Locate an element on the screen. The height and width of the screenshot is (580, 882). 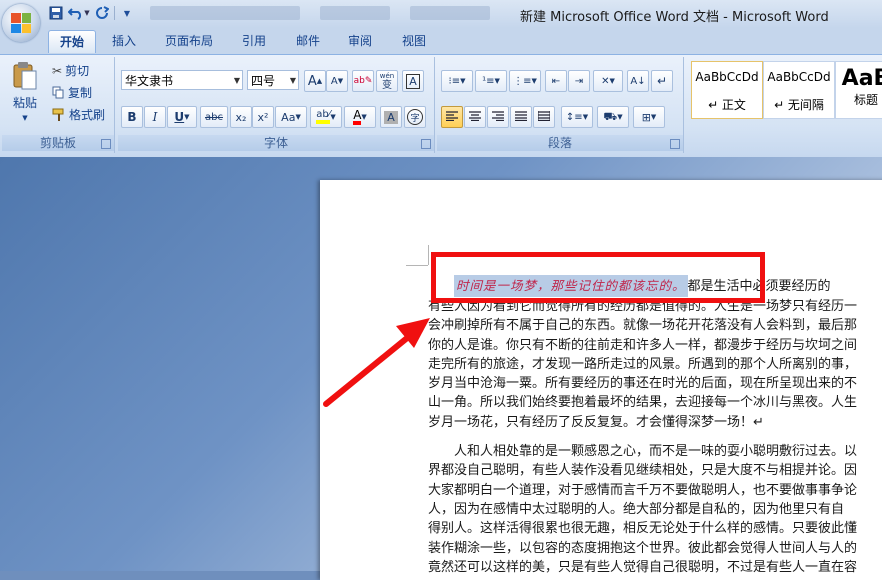
annotation-arrow-icon is located at coordinates (376, 362).